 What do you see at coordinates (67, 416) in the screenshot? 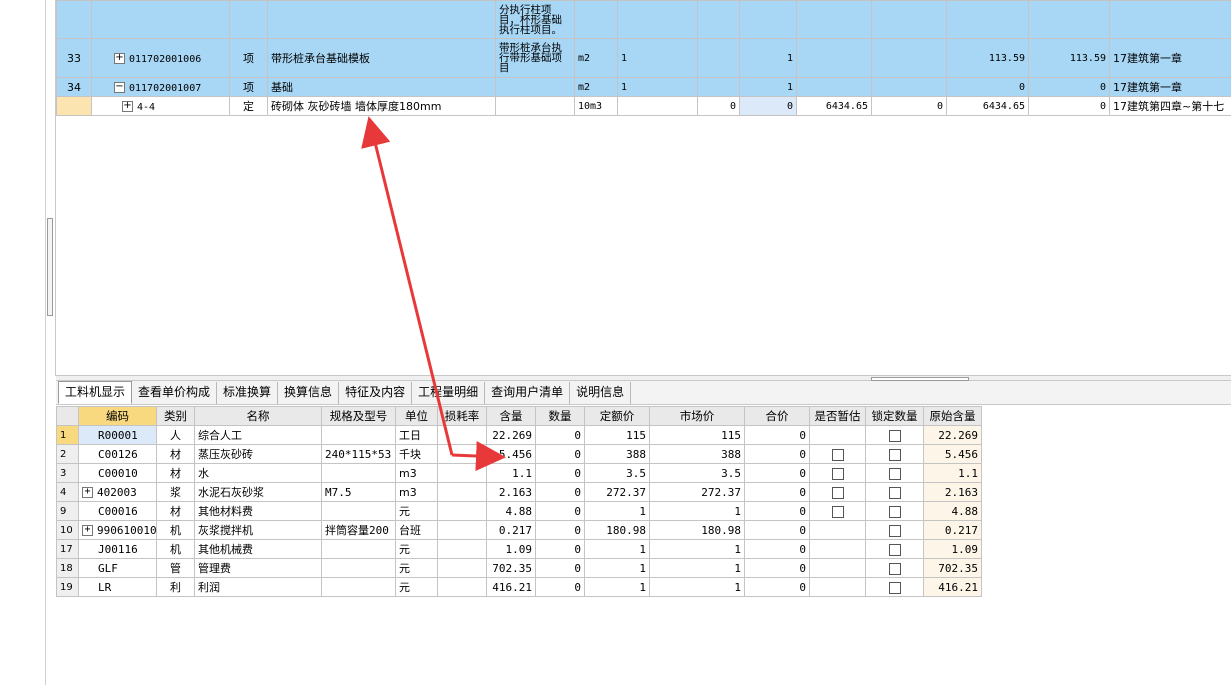
I see `column-header` at bounding box center [67, 416].